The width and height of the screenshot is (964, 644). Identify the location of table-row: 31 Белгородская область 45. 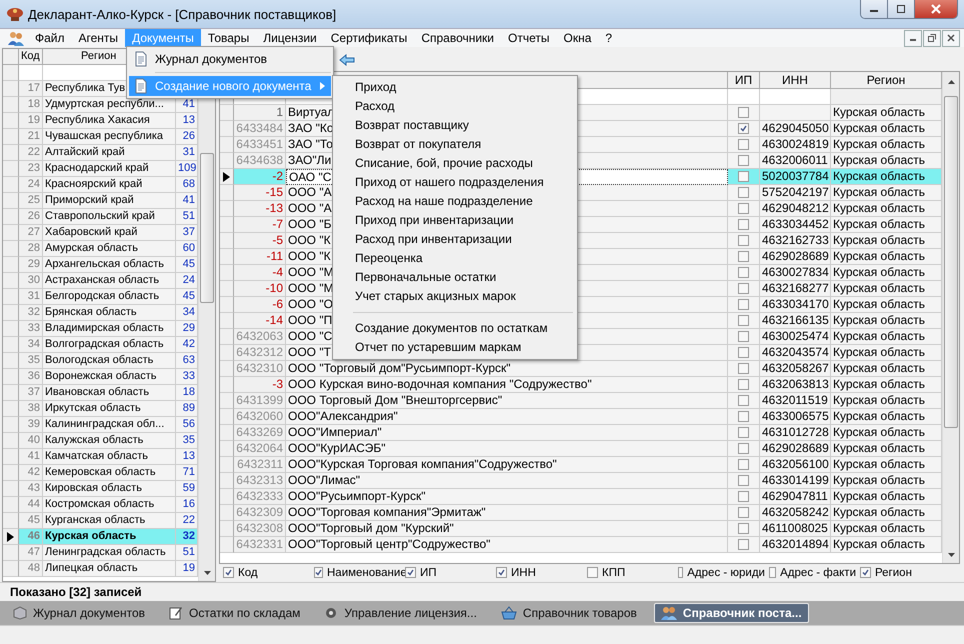
(100, 297).